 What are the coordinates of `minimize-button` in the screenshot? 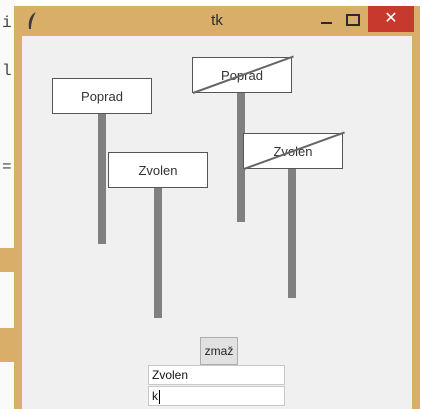 It's located at (327, 19).